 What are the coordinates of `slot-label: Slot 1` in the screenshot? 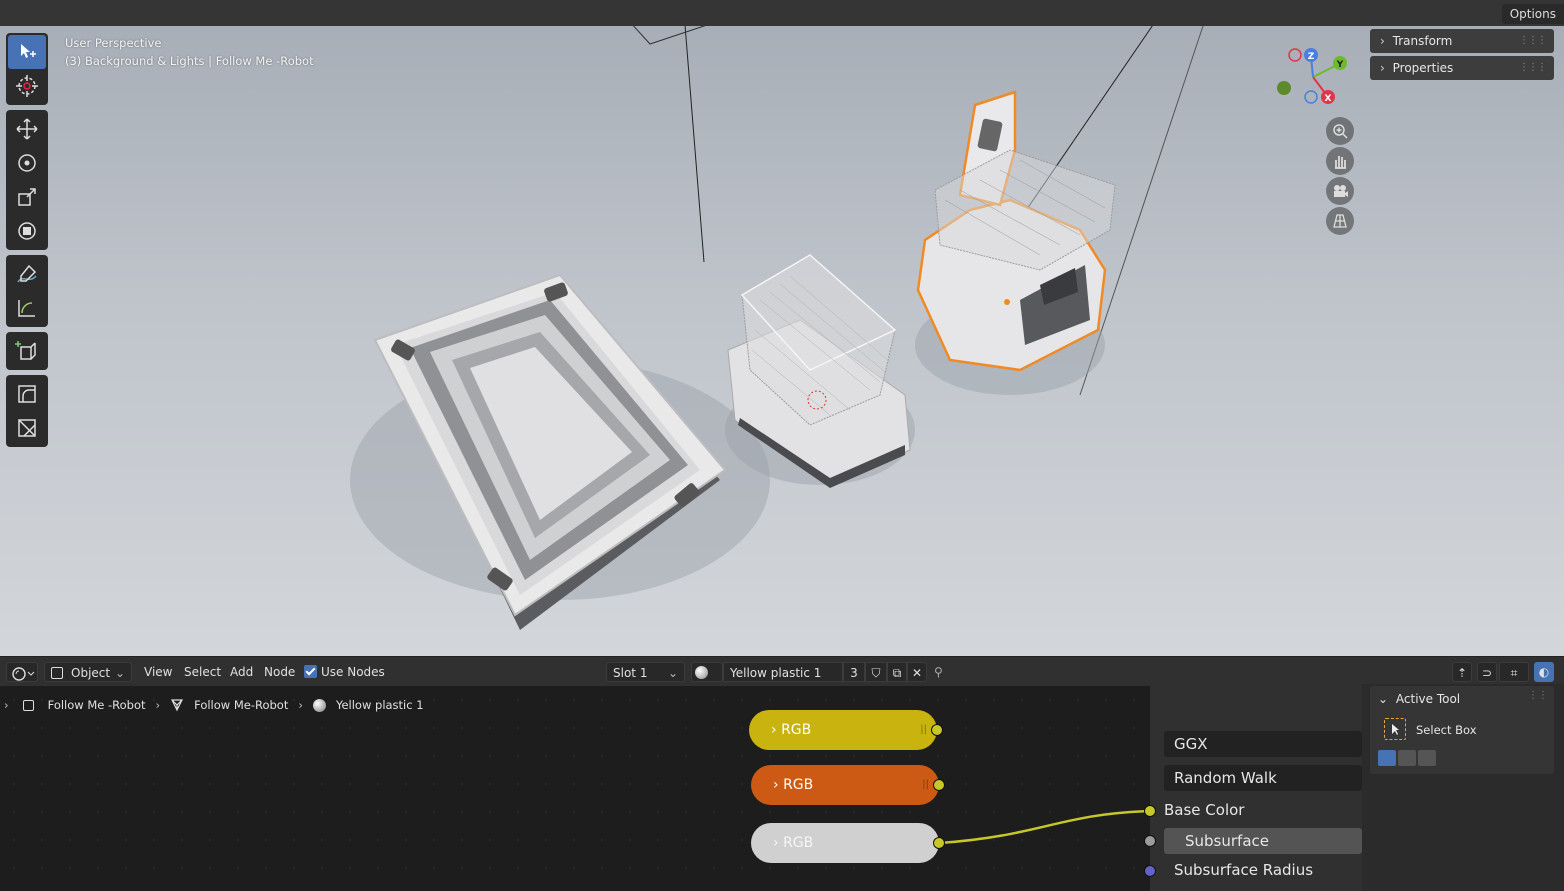 It's located at (630, 673).